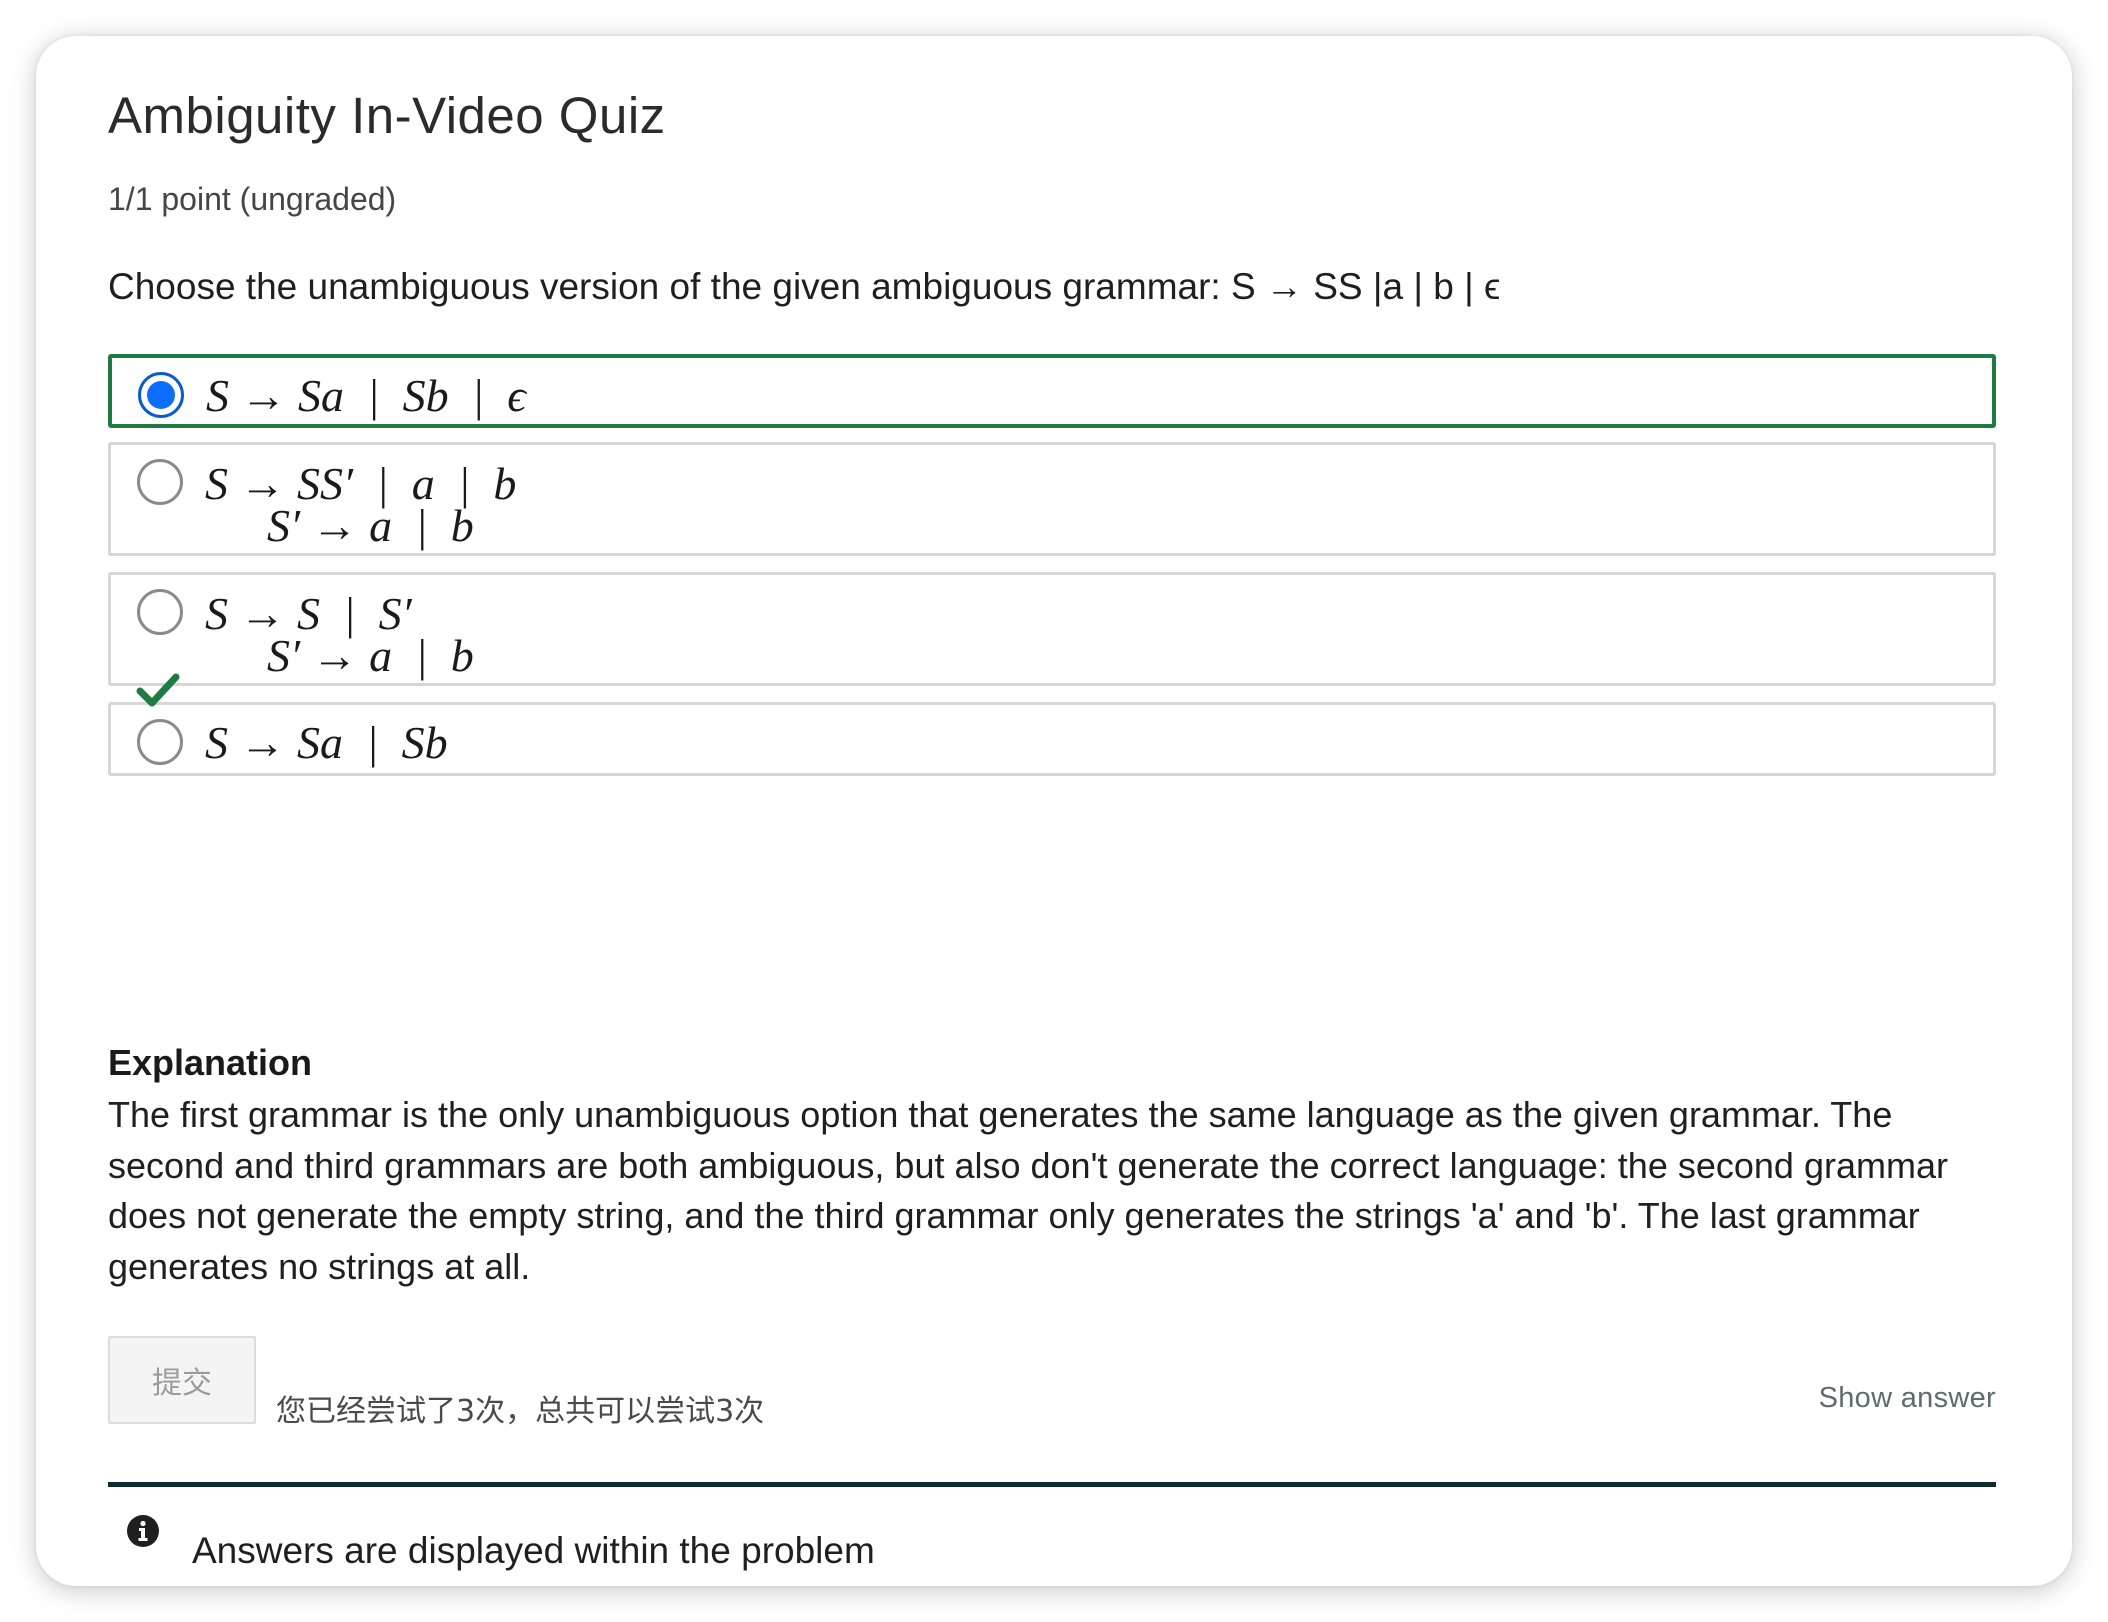  I want to click on option-3: S → S | S′ S′ → a | b, so click(1052, 629).